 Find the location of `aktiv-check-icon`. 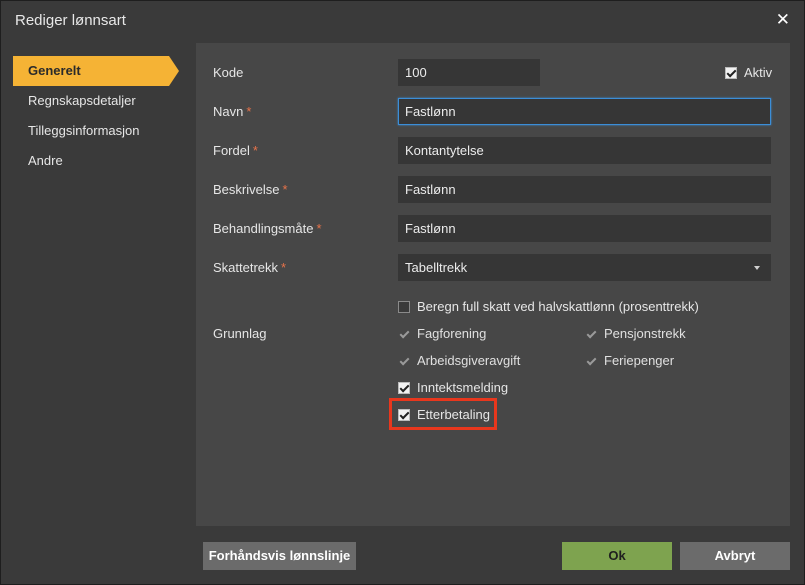

aktiv-check-icon is located at coordinates (731, 72).